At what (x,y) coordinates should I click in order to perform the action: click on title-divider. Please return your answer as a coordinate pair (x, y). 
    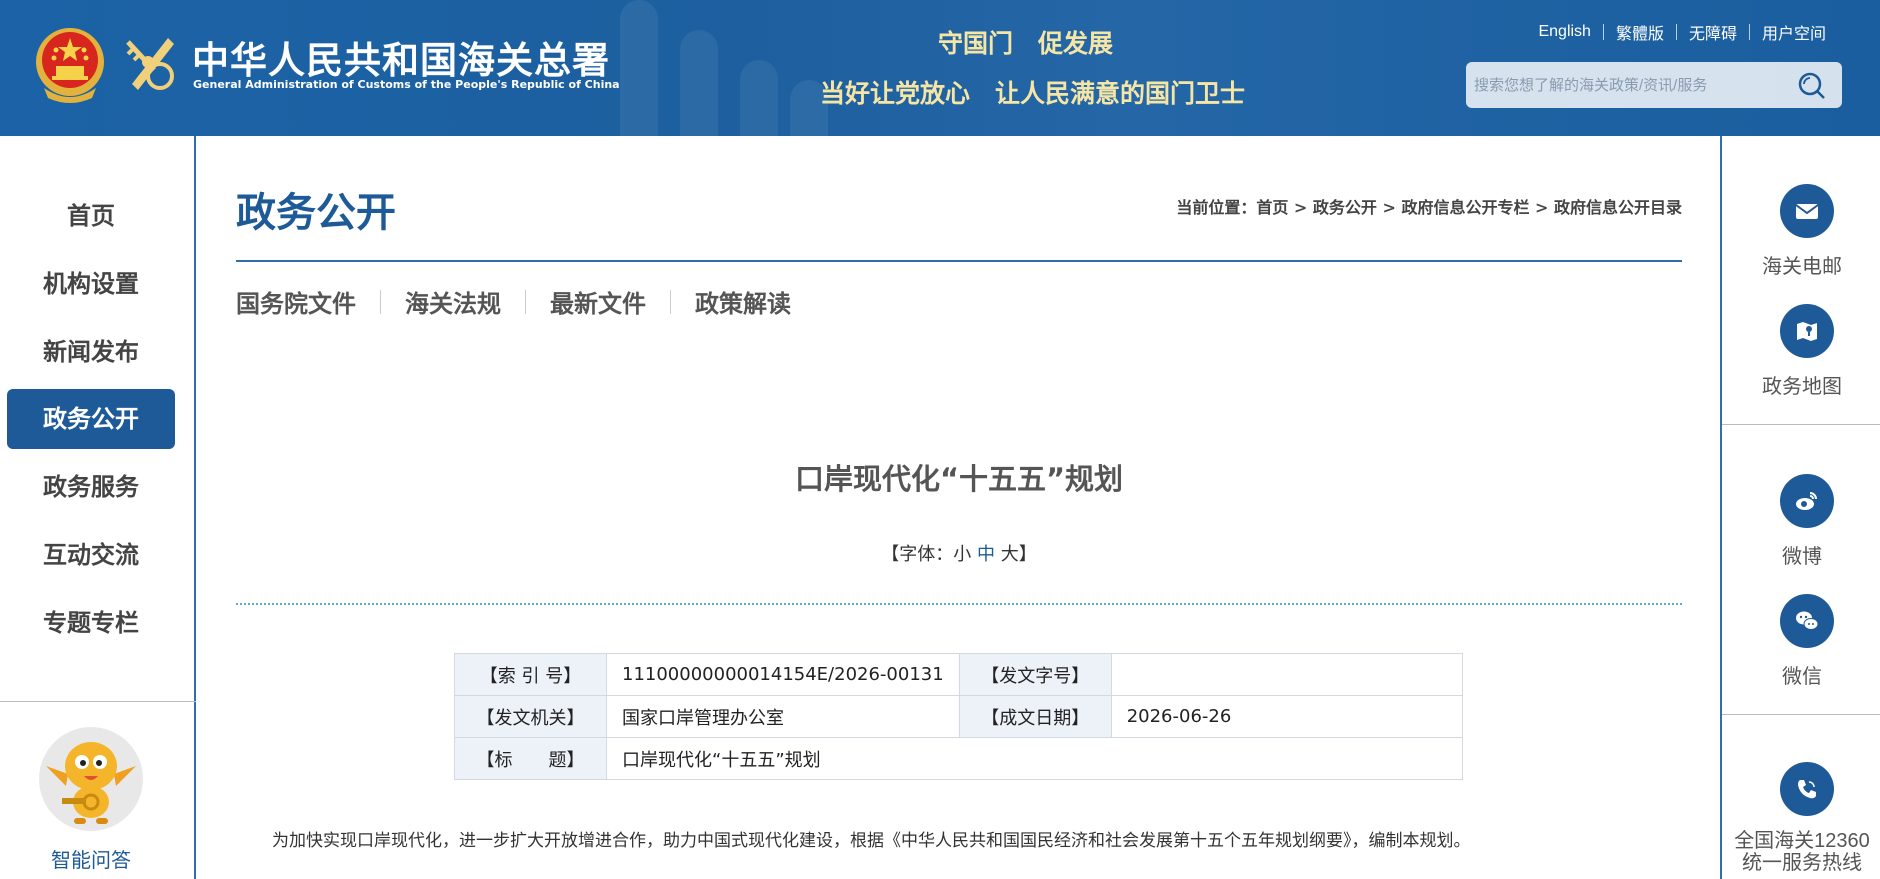
    Looking at the image, I should click on (959, 261).